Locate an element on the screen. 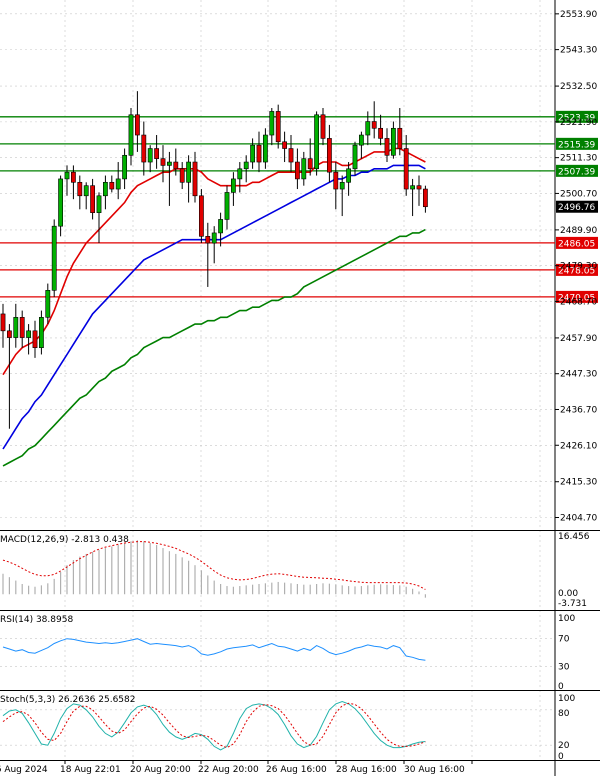 The width and height of the screenshot is (600, 780). macd-axis-label: 16.456 is located at coordinates (574, 537).